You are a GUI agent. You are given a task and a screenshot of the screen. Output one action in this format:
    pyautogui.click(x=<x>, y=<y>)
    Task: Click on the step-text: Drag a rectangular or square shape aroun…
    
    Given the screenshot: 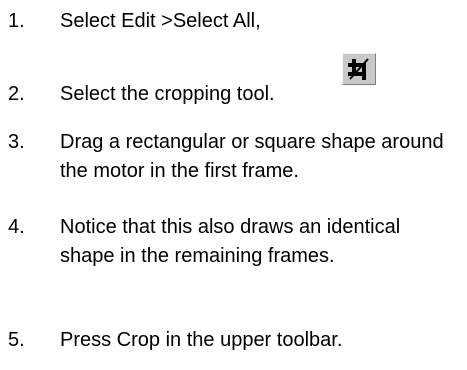 What is the action you would take?
    pyautogui.click(x=252, y=156)
    